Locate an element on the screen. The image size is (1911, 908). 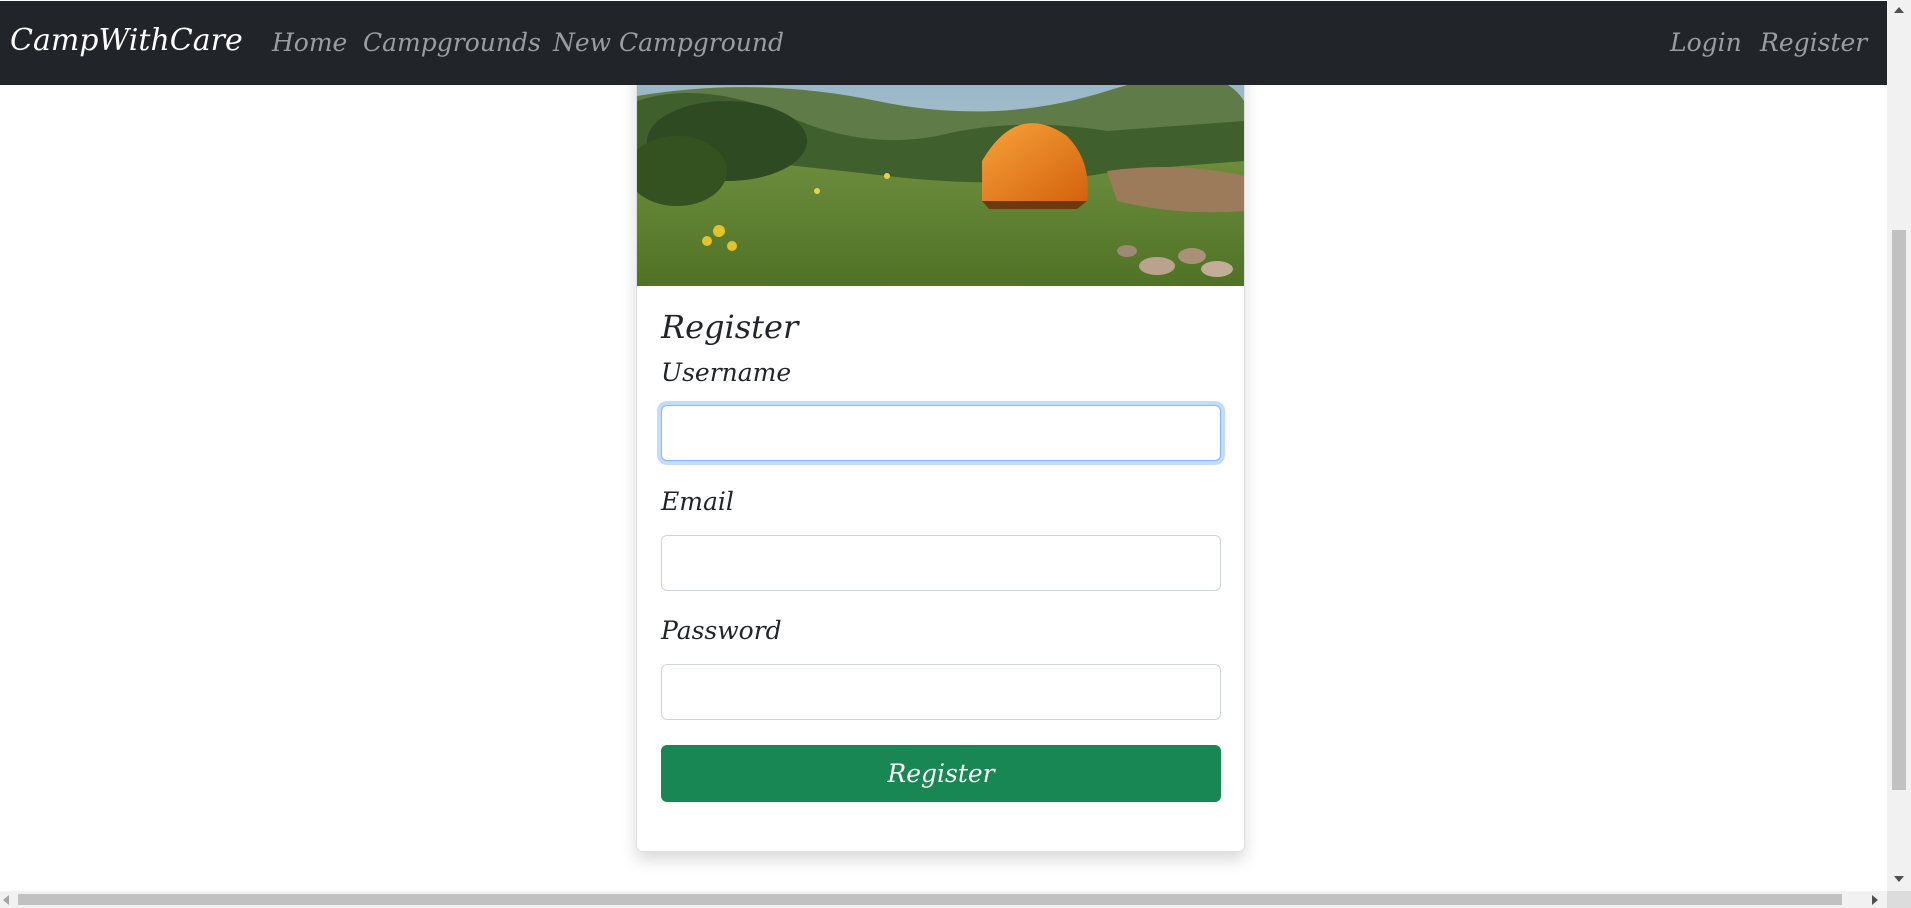
vertical-scrollbar-thumb is located at coordinates (1899, 510).